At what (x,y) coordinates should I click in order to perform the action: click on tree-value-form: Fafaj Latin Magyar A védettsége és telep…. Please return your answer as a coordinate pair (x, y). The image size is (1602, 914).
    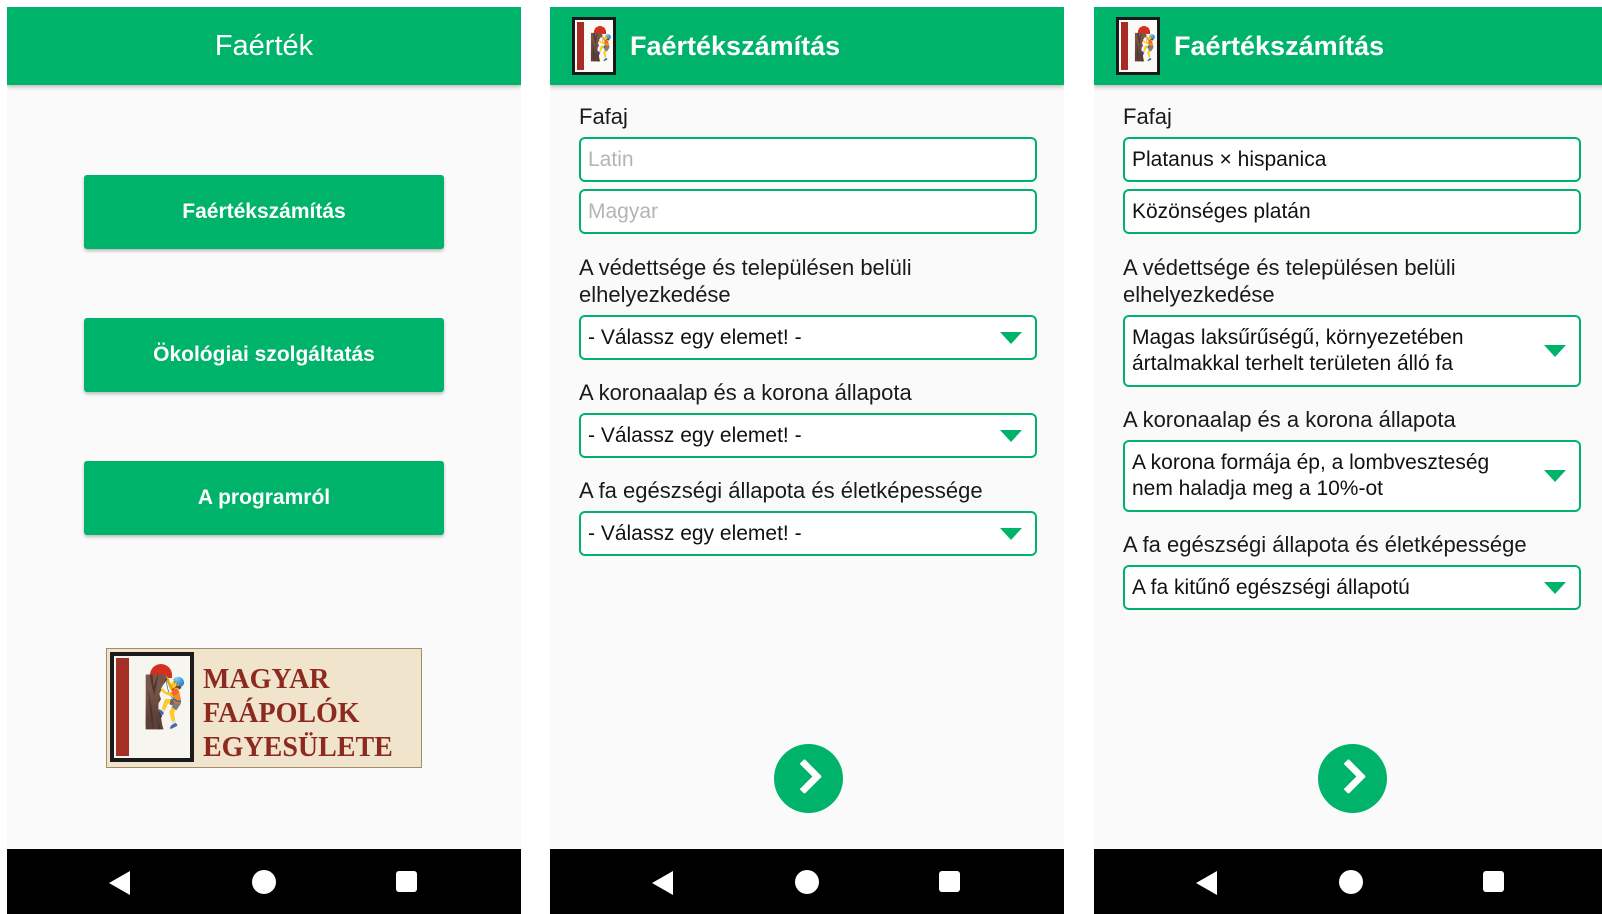
    Looking at the image, I should click on (808, 320).